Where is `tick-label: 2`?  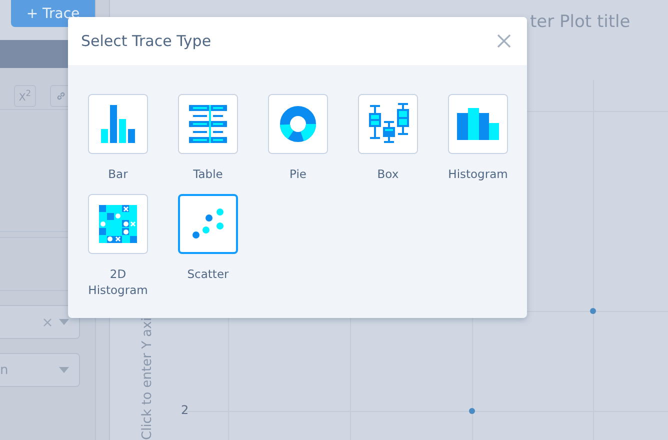 tick-label: 2 is located at coordinates (185, 410).